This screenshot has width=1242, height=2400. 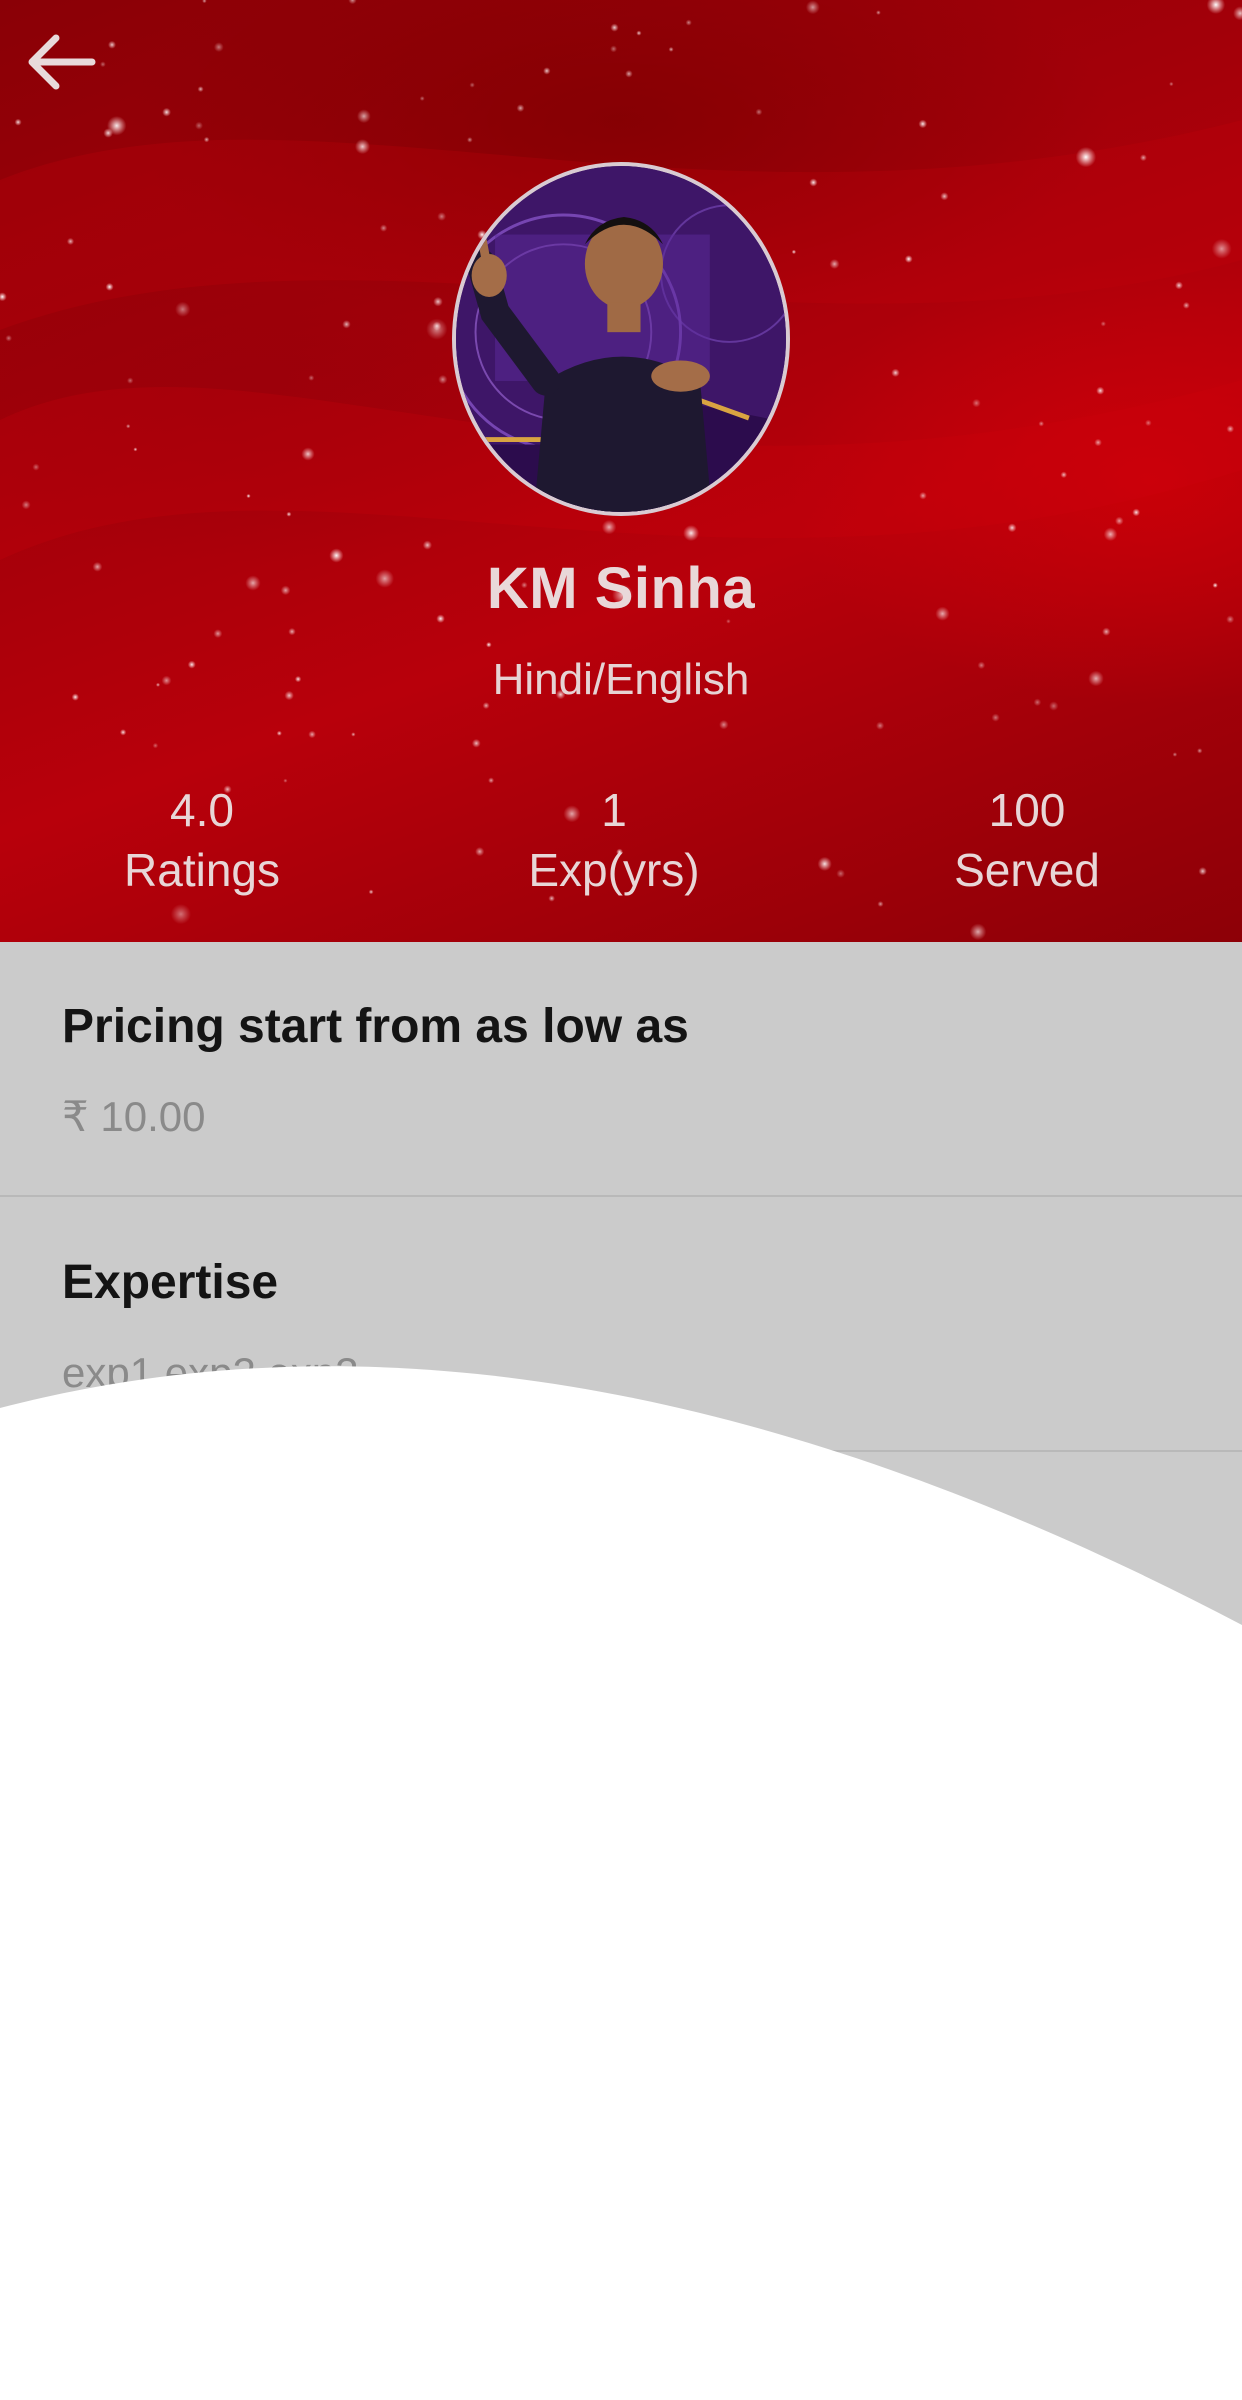 I want to click on ratings-label: Ratings, so click(x=202, y=870).